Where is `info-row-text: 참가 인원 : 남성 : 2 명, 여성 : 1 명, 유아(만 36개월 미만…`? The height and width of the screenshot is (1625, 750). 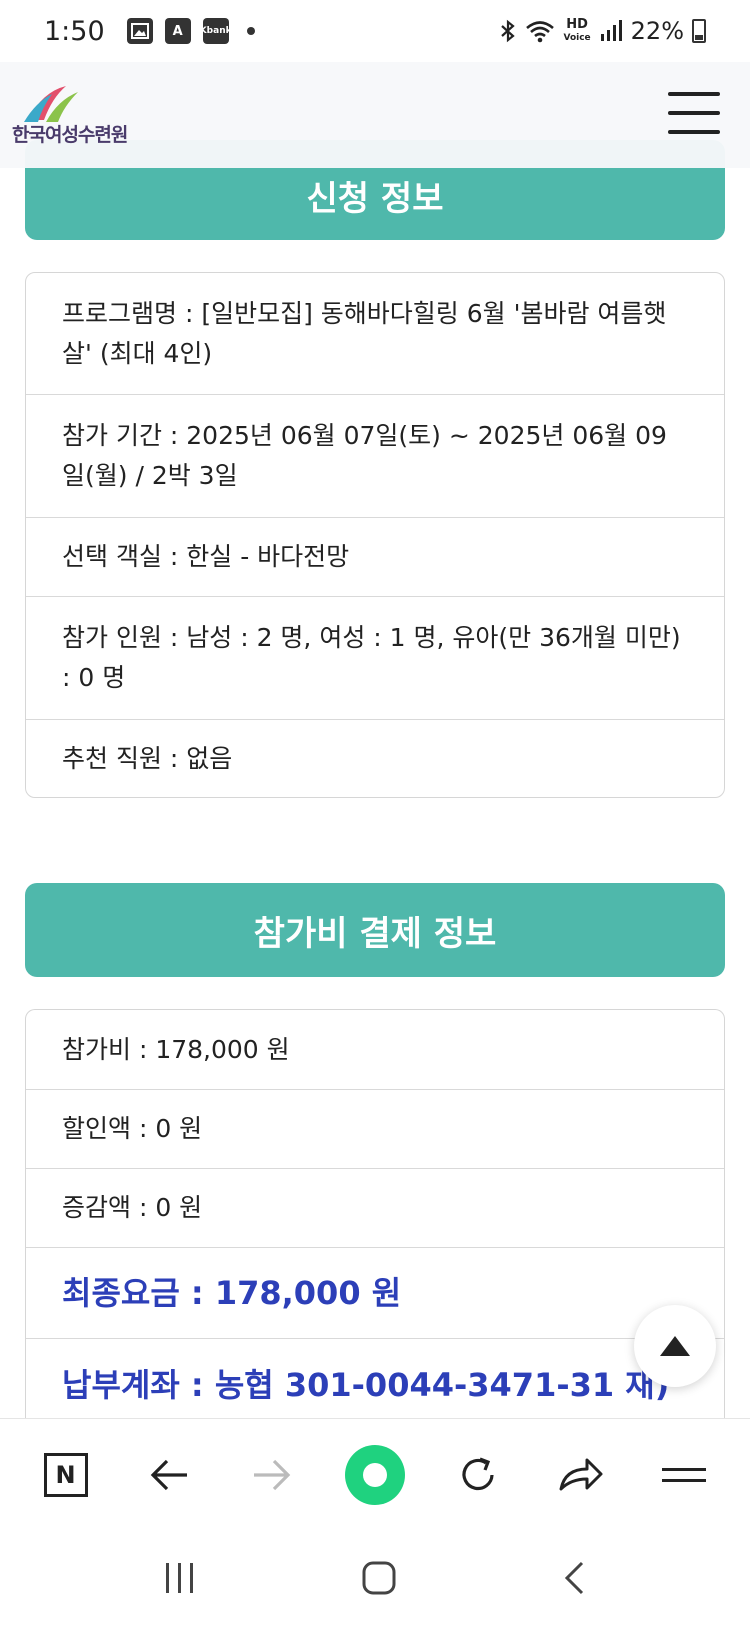 info-row-text: 참가 인원 : 남성 : 2 명, 여성 : 1 명, 유아(만 36개월 미만… is located at coordinates (371, 657).